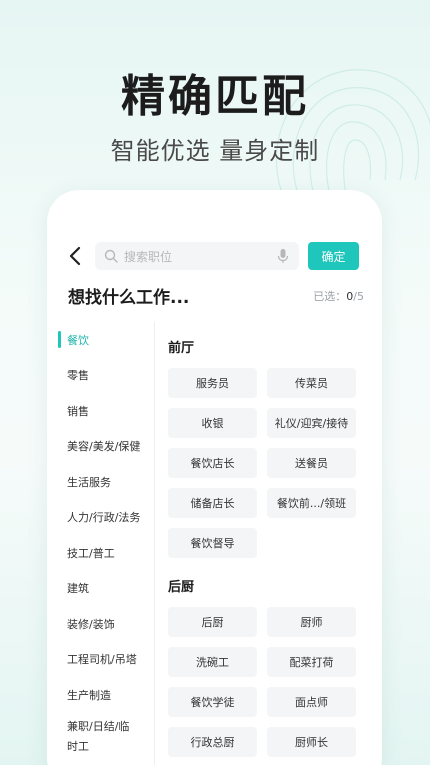 The width and height of the screenshot is (430, 765). Describe the element at coordinates (100, 660) in the screenshot. I see `sidebar-item-driver: 工程司机/吊塔` at that location.